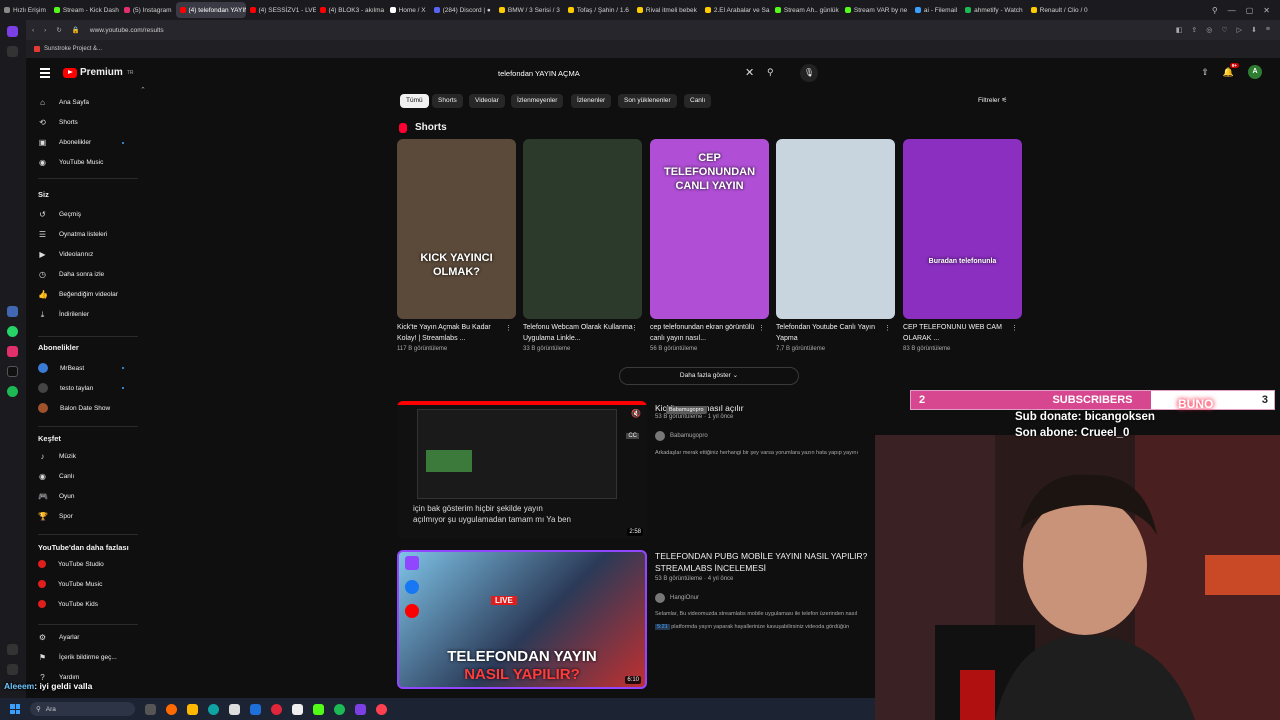  I want to click on sidebar-explore-item-2: 🎮 Oyun, so click(56, 496).